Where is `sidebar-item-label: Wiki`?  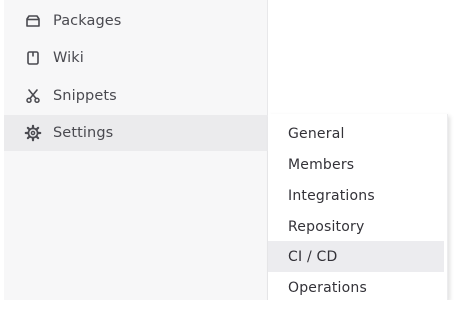 sidebar-item-label: Wiki is located at coordinates (68, 58).